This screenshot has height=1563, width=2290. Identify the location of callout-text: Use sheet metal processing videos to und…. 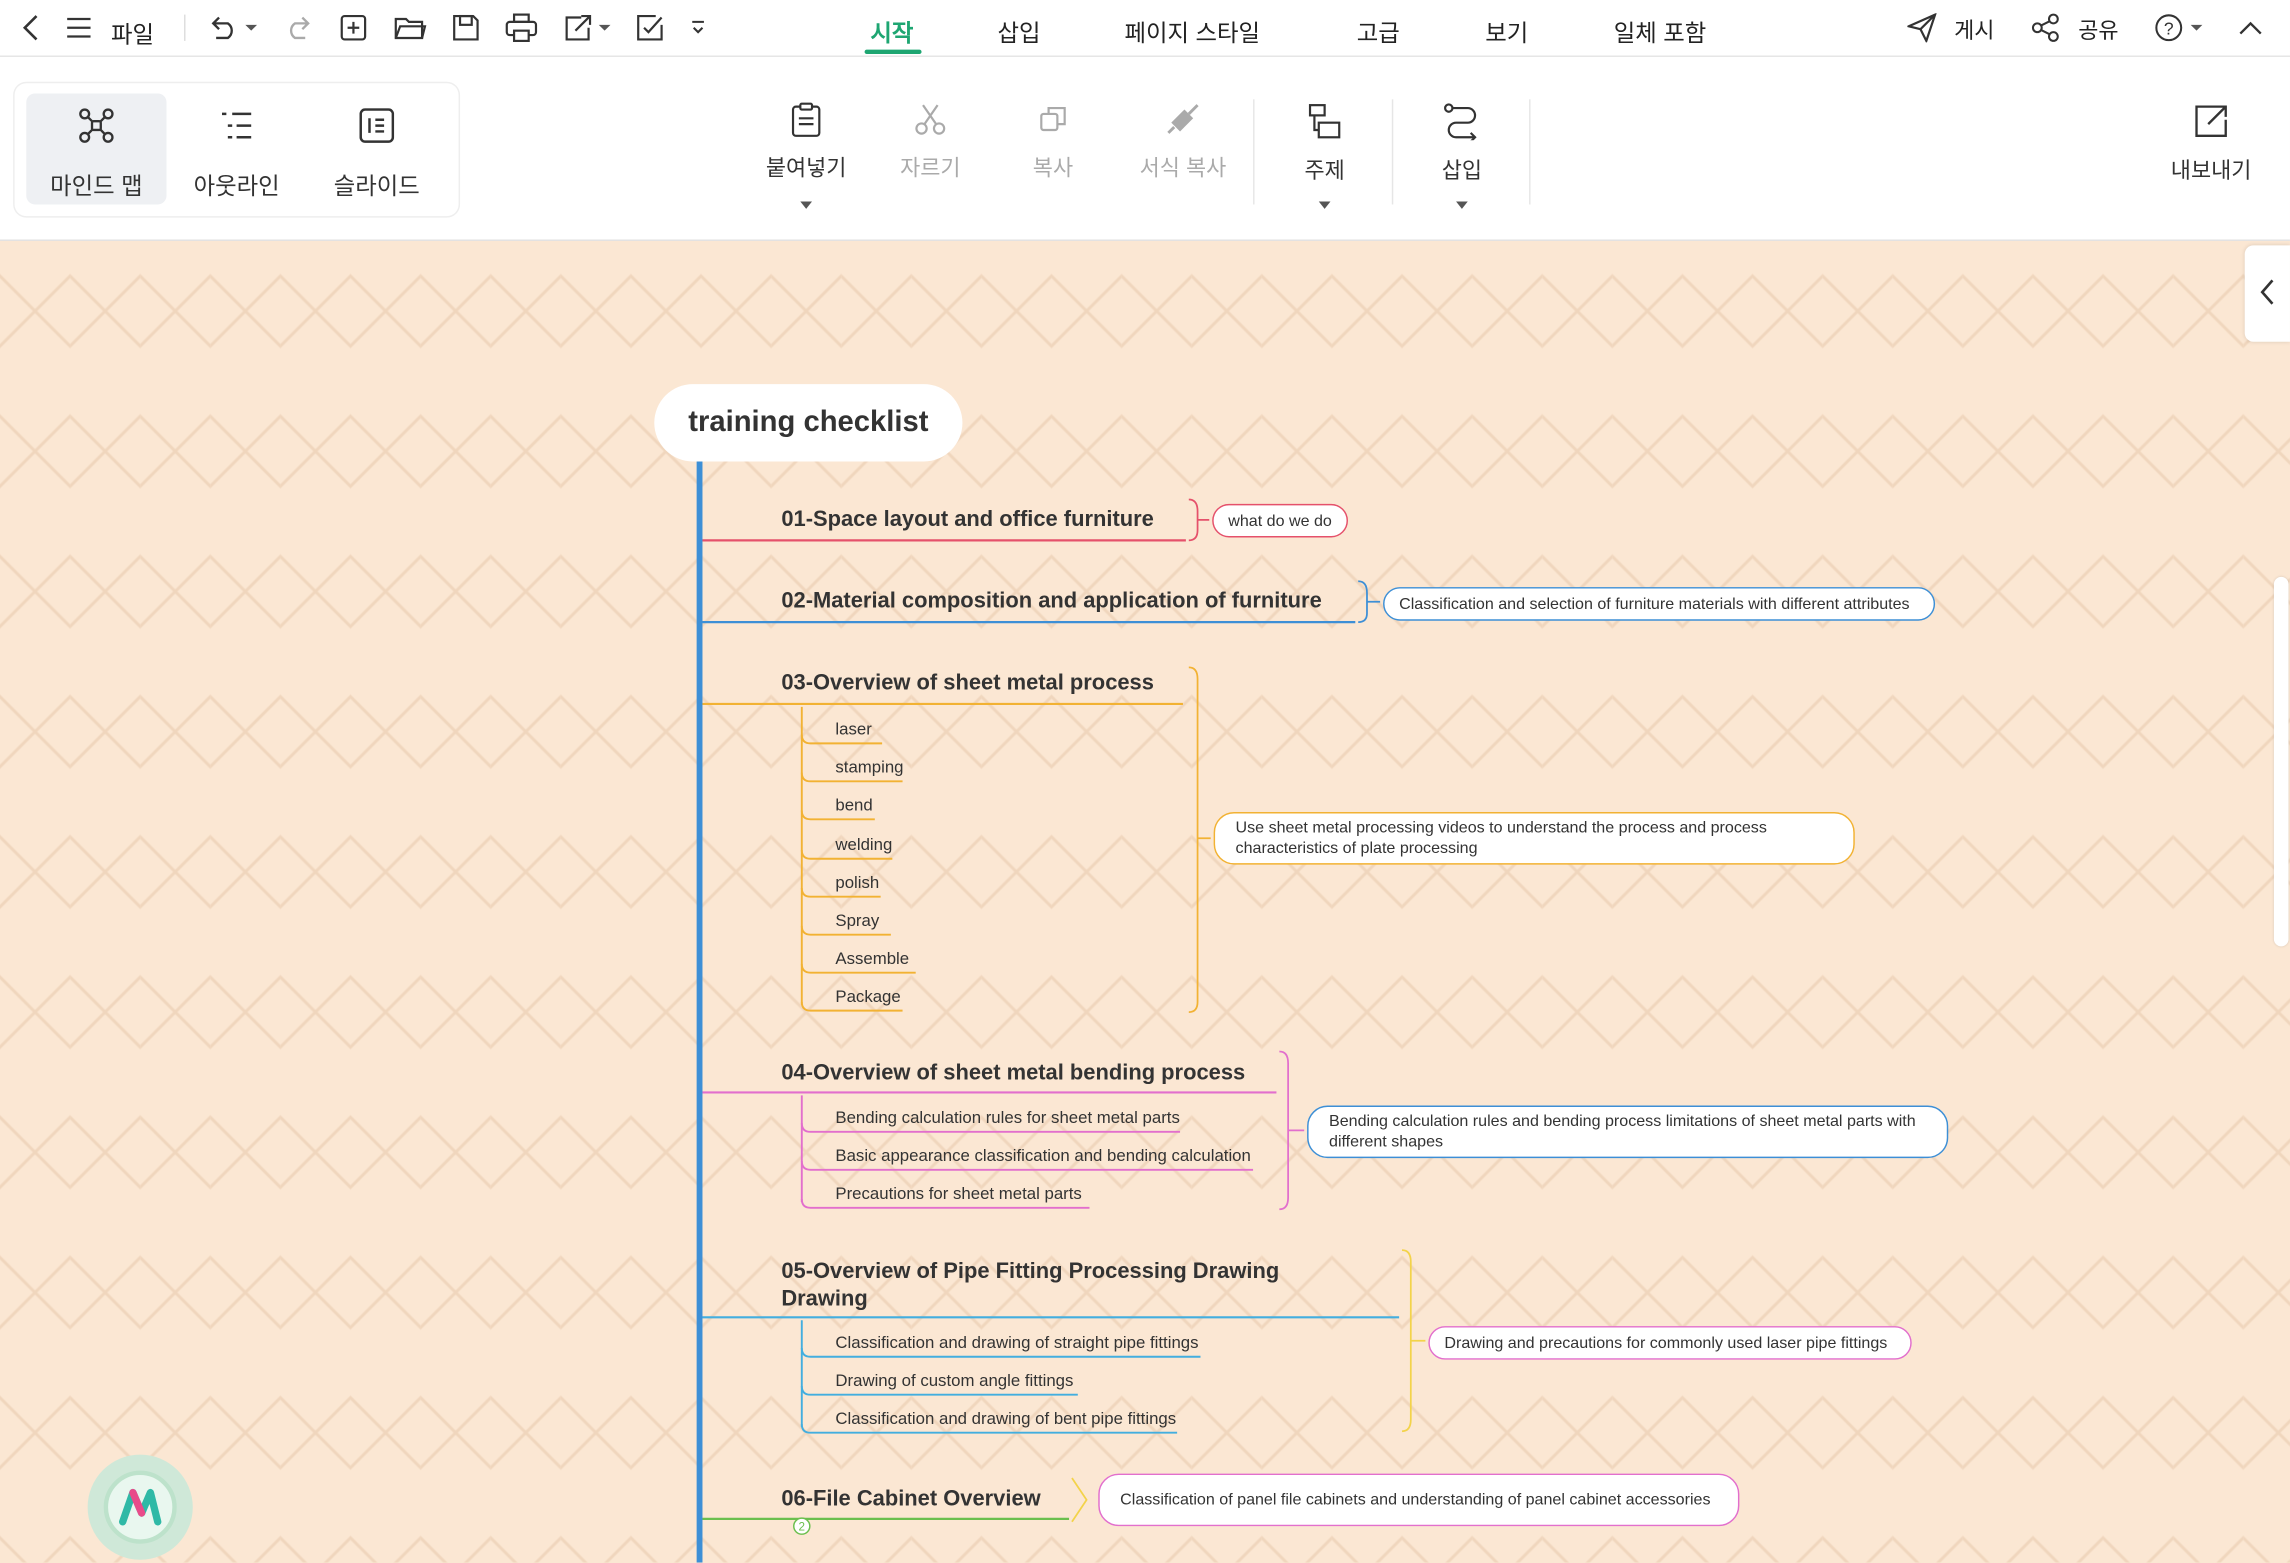
(1501, 838).